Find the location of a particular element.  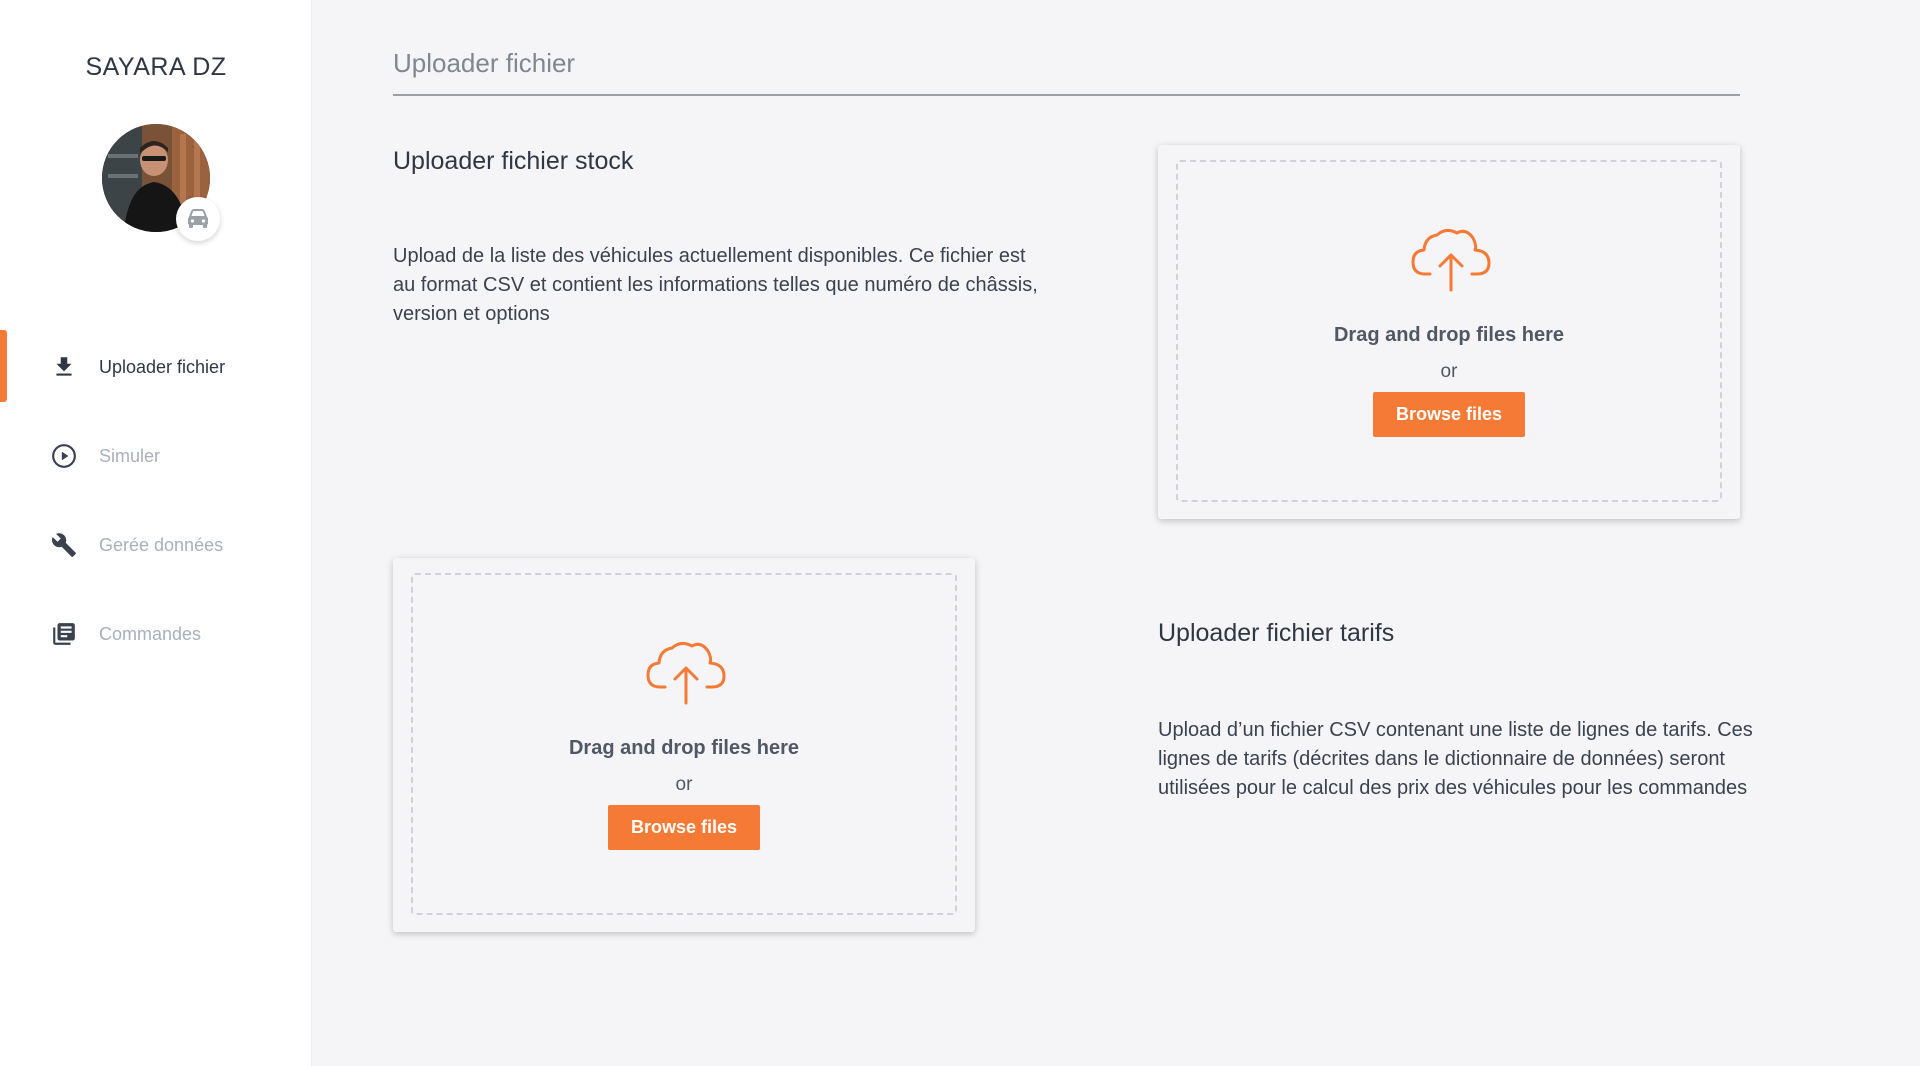

library-books-icon is located at coordinates (64, 634).